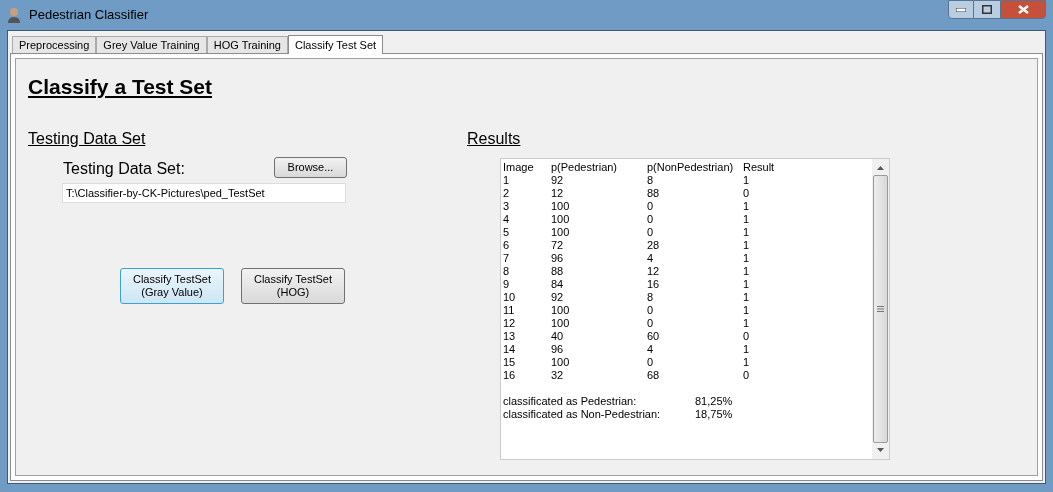 Image resolution: width=1053 pixels, height=492 pixels. I want to click on field-label: Testing Data Set:, so click(124, 168).